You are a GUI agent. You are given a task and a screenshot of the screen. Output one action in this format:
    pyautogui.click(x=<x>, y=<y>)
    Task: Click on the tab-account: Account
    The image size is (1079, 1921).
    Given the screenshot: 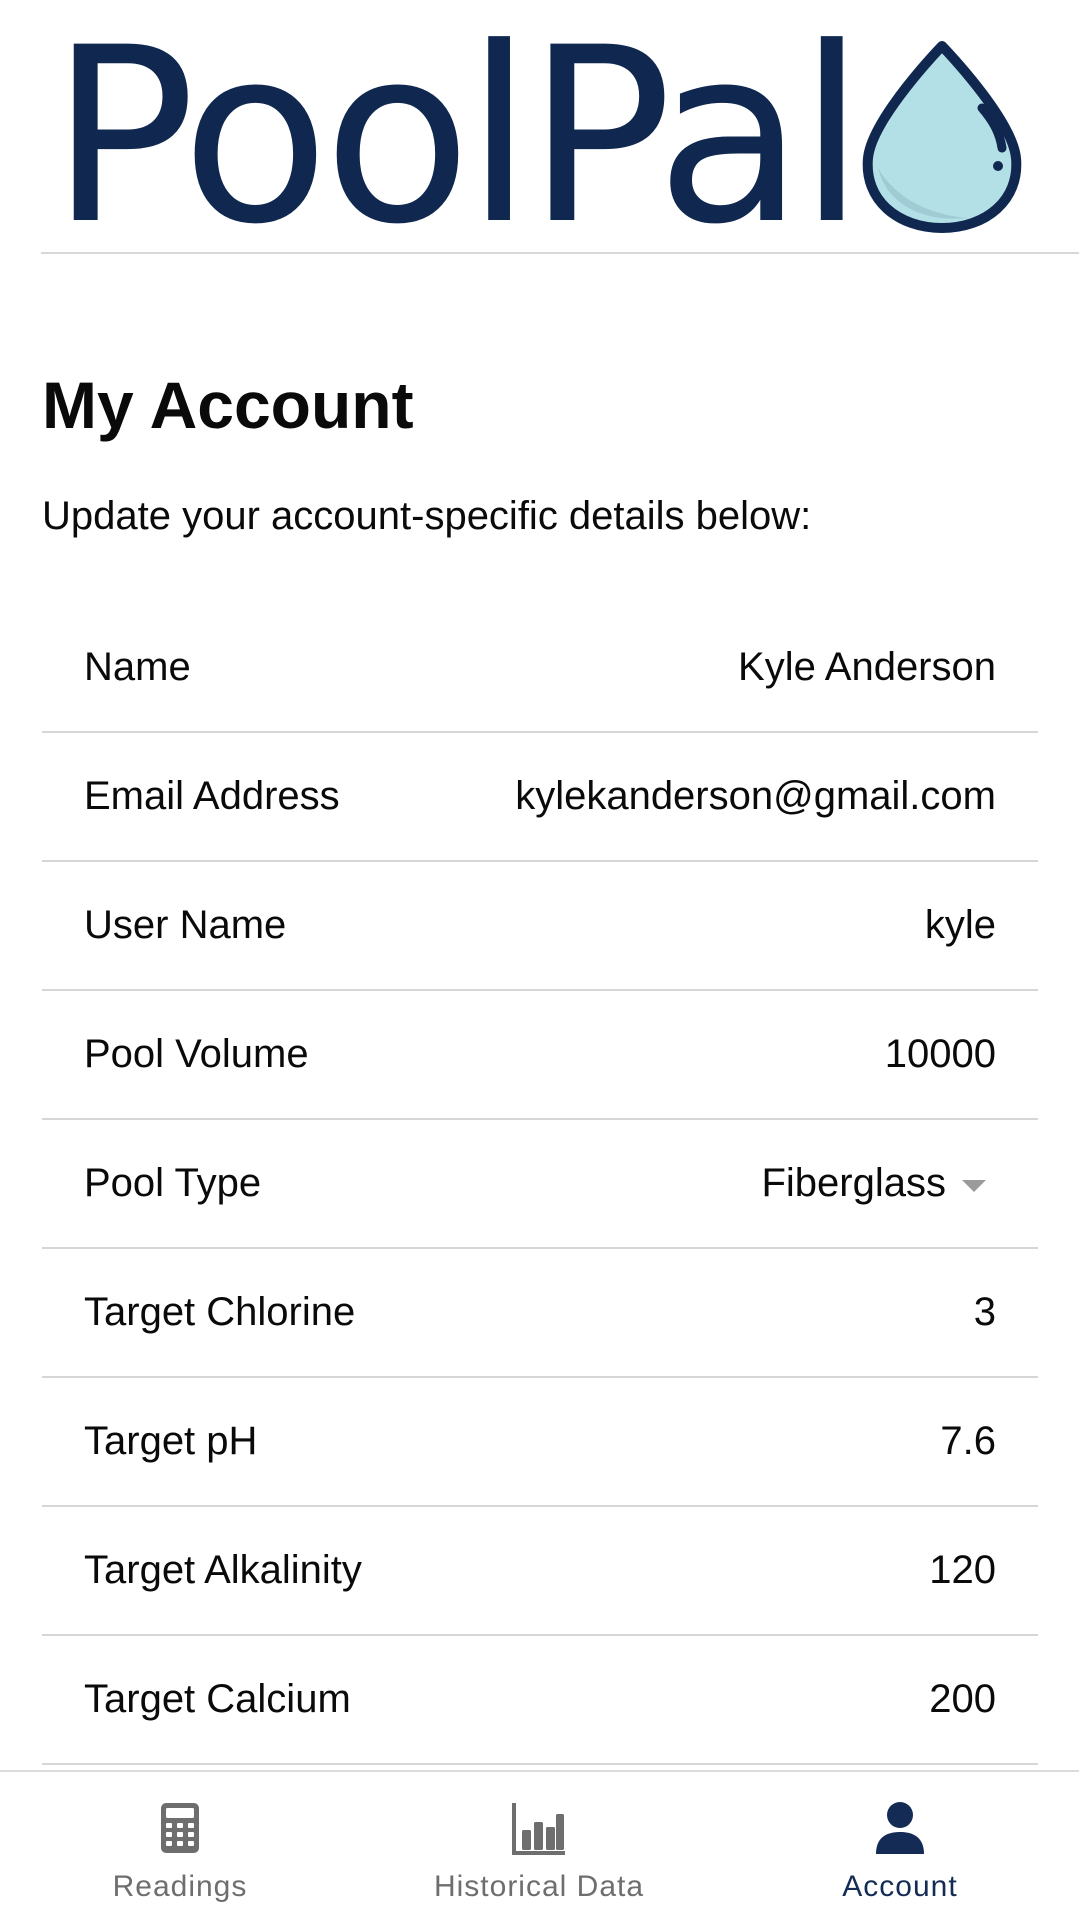 What is the action you would take?
    pyautogui.click(x=900, y=1846)
    